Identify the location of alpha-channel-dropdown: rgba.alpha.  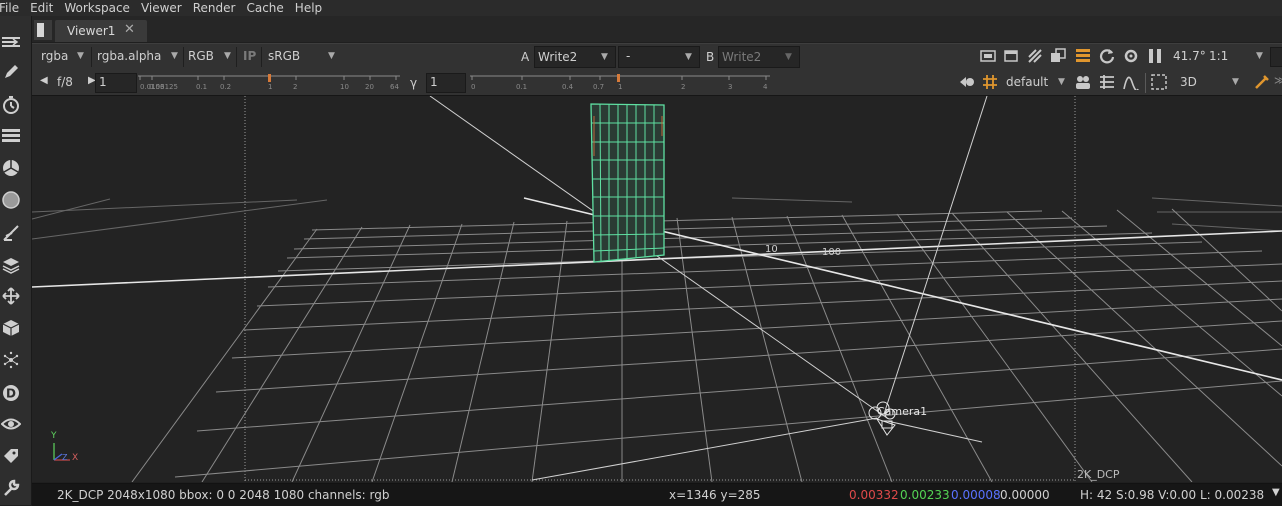
(129, 56).